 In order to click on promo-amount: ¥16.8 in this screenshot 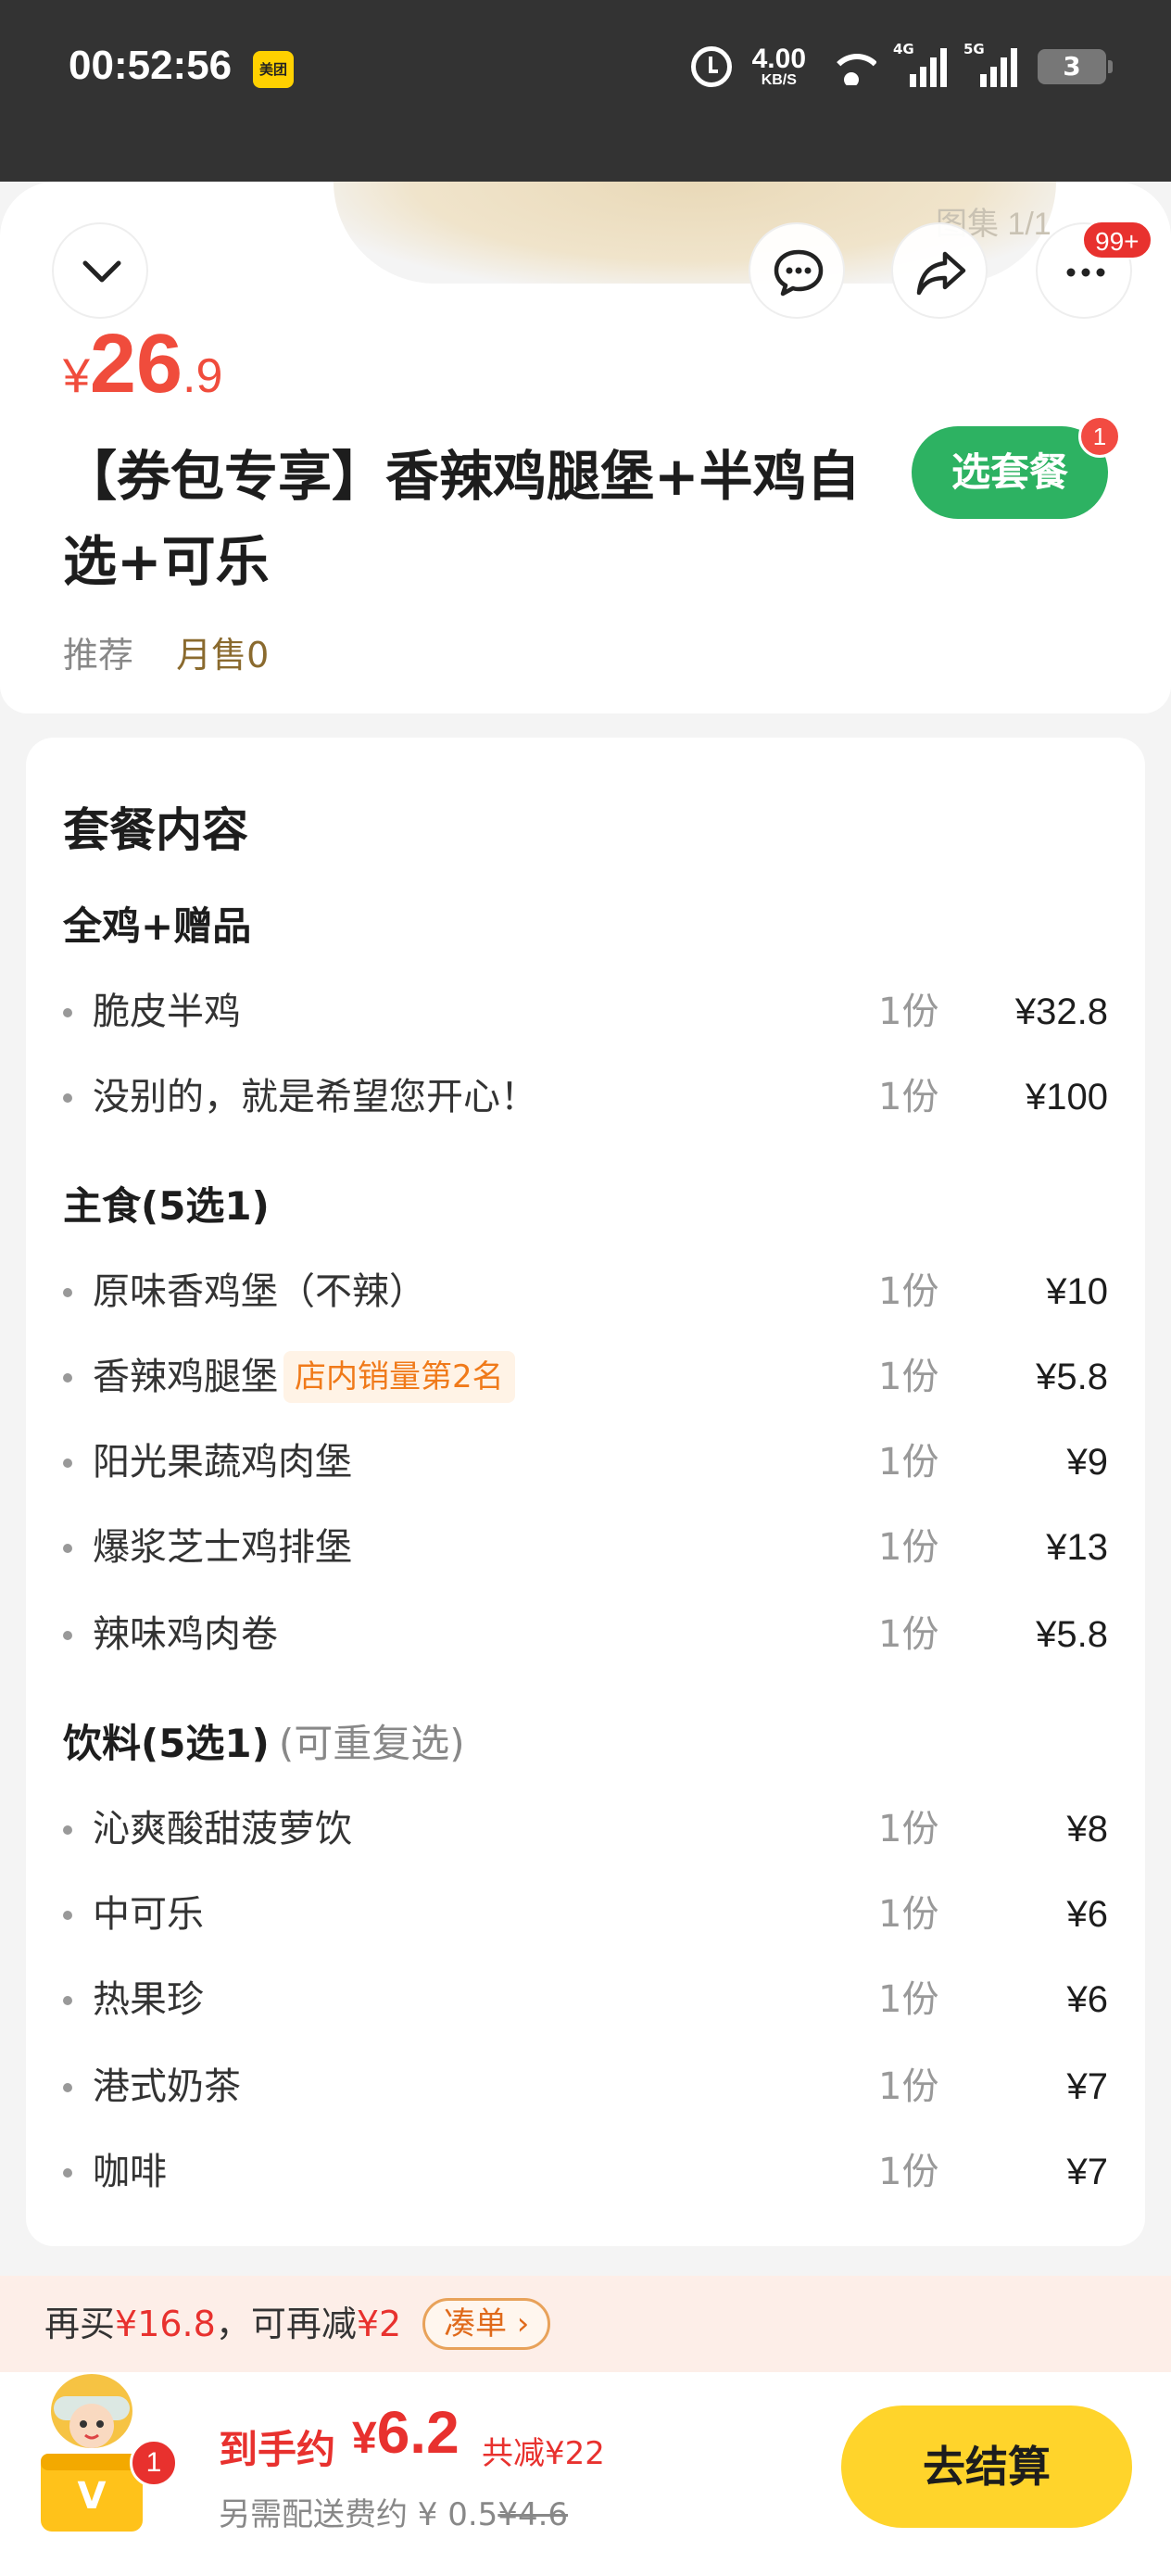, I will do `click(165, 2324)`.